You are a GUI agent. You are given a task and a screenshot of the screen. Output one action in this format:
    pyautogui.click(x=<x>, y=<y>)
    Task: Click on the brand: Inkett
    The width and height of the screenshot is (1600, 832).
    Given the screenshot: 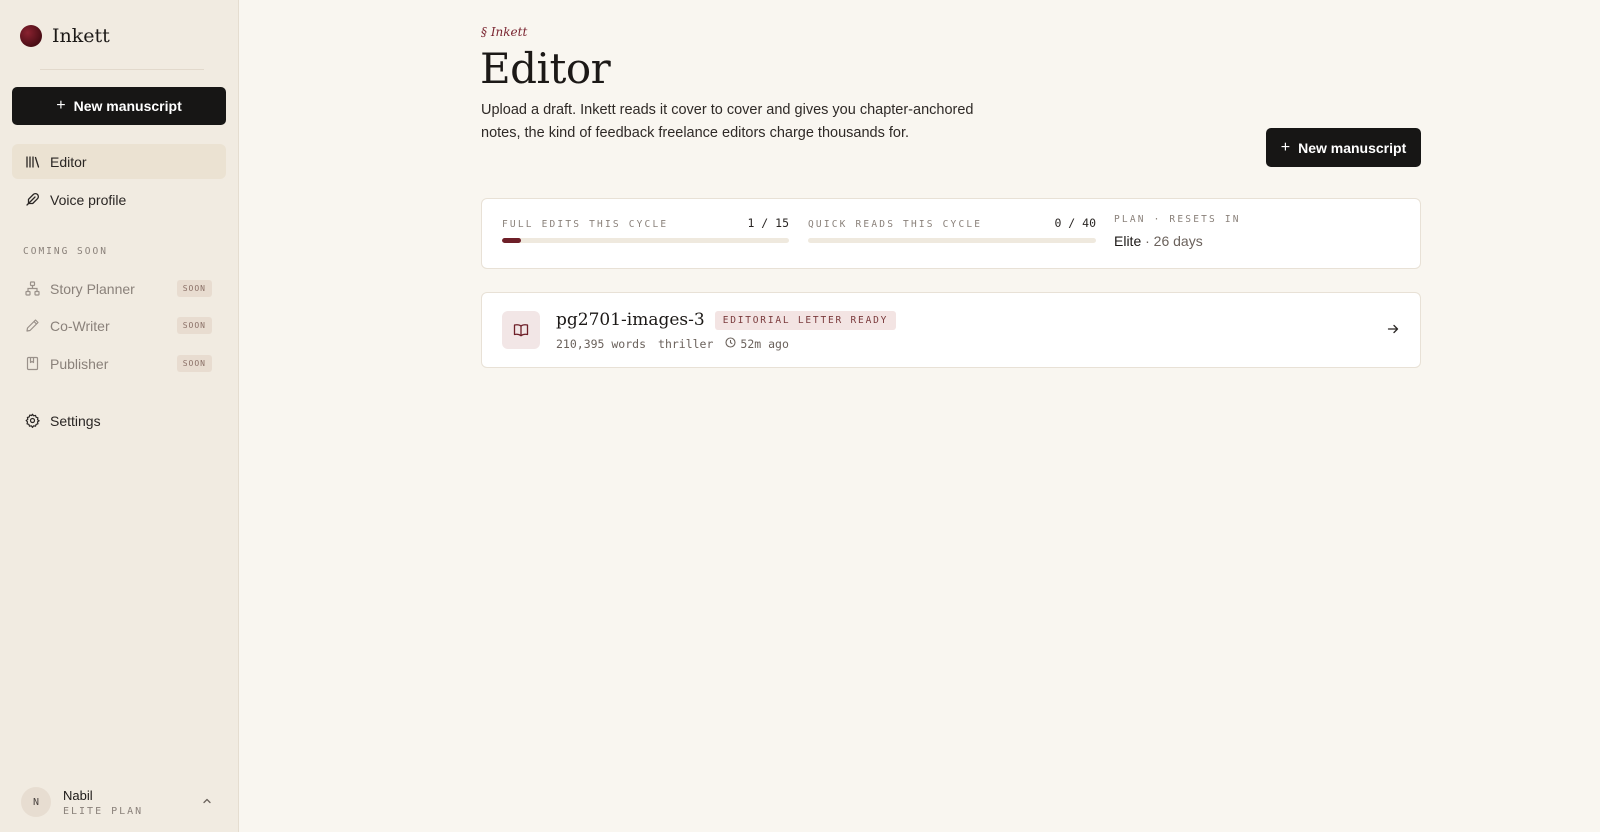 What is the action you would take?
    pyautogui.click(x=65, y=36)
    